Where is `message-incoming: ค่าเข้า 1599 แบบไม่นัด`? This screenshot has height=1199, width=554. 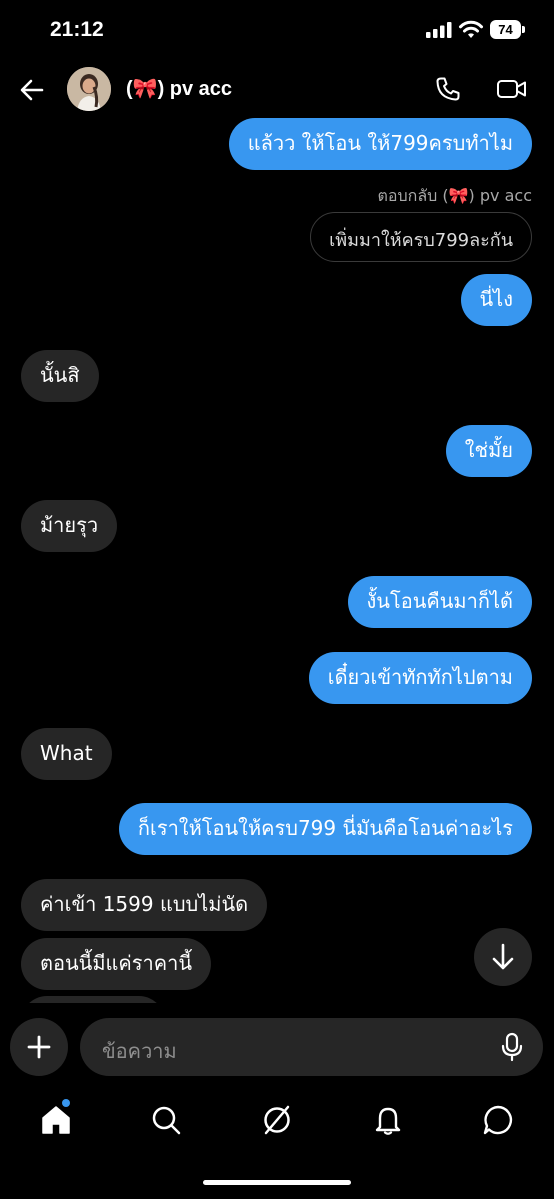 message-incoming: ค่าเข้า 1599 แบบไม่นัด is located at coordinates (144, 905).